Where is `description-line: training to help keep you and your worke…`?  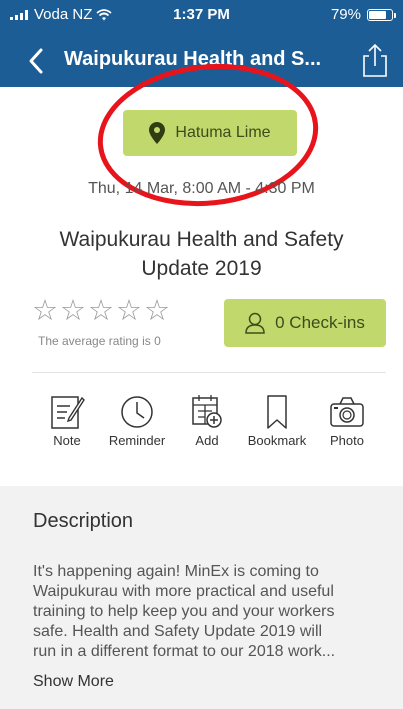
description-line: training to help keep you and your worke… is located at coordinates (184, 611).